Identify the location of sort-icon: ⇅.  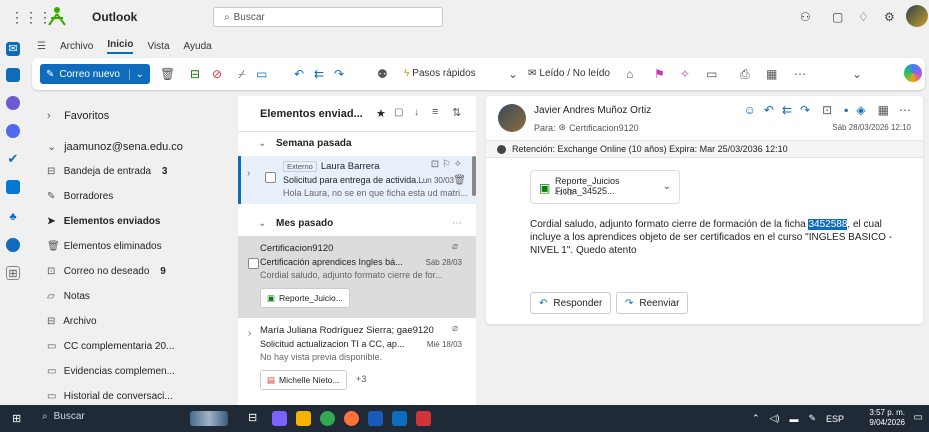
(456, 112).